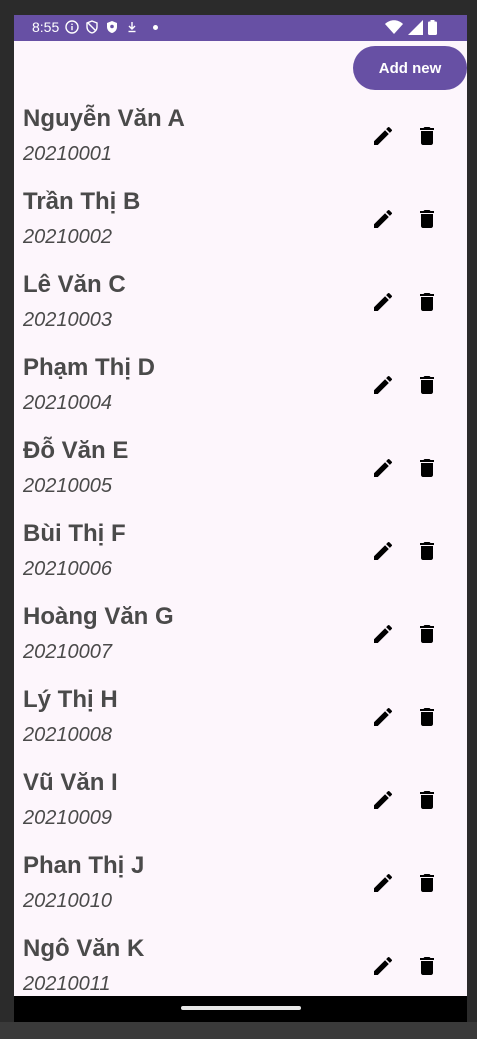  Describe the element at coordinates (67, 569) in the screenshot. I see `student-id: 20210006` at that location.